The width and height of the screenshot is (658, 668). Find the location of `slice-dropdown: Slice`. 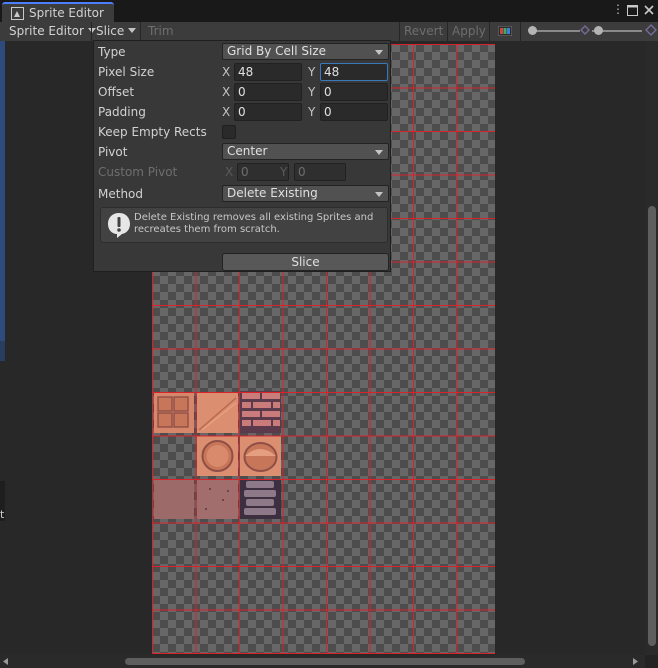

slice-dropdown: Slice is located at coordinates (116, 31).